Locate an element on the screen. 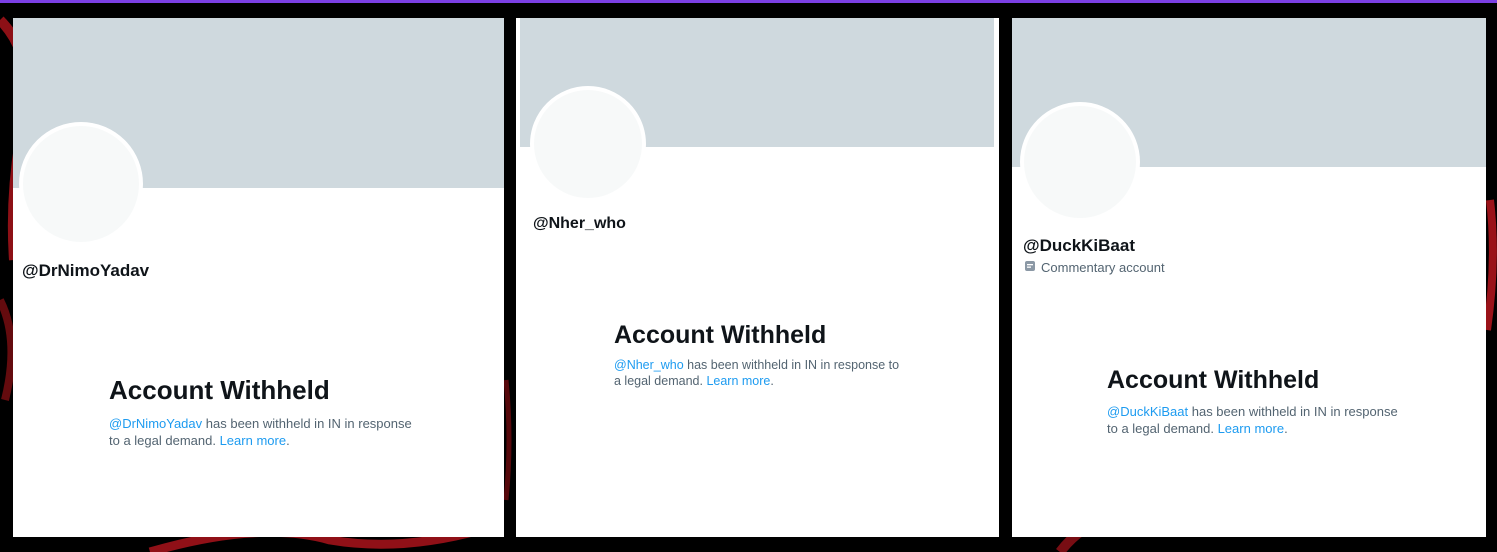 Image resolution: width=1497 pixels, height=552 pixels. mention-link: @DrNimoYadav is located at coordinates (155, 423).